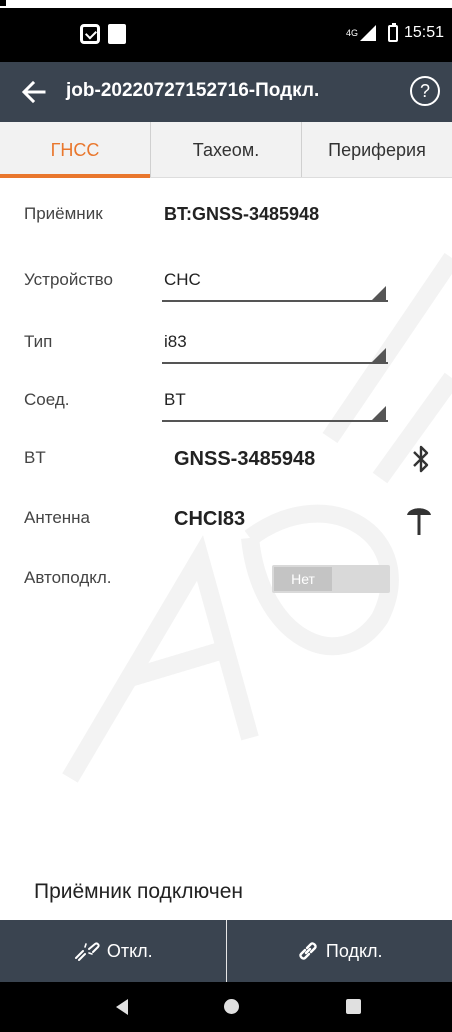  I want to click on antenna-label: Антенна, so click(57, 517).